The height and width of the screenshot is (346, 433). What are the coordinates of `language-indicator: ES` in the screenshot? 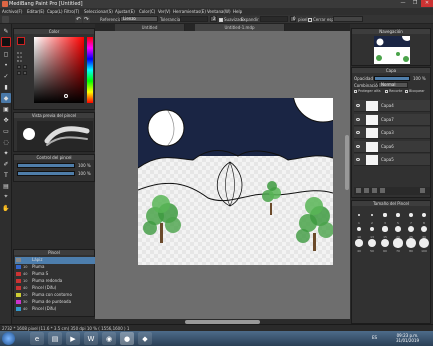 It's located at (374, 337).